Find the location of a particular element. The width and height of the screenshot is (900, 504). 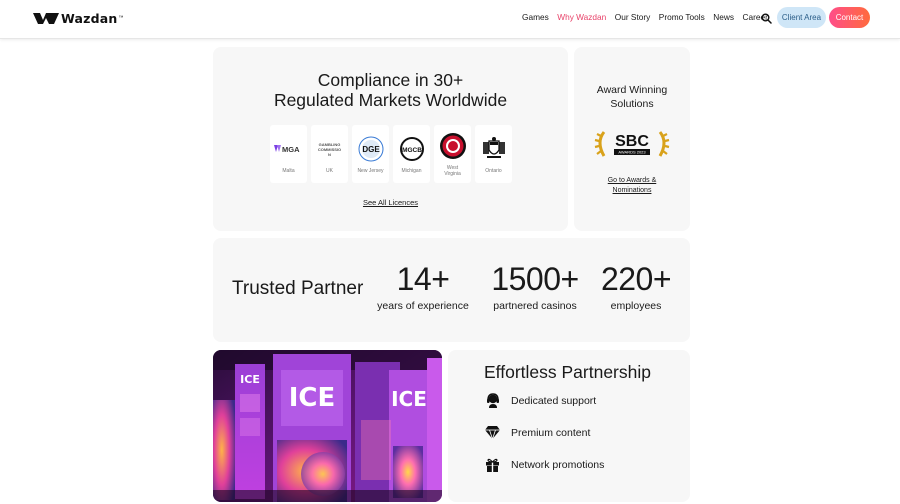

awards-nominations-link: Go to Awards & Nominations is located at coordinates (632, 186).